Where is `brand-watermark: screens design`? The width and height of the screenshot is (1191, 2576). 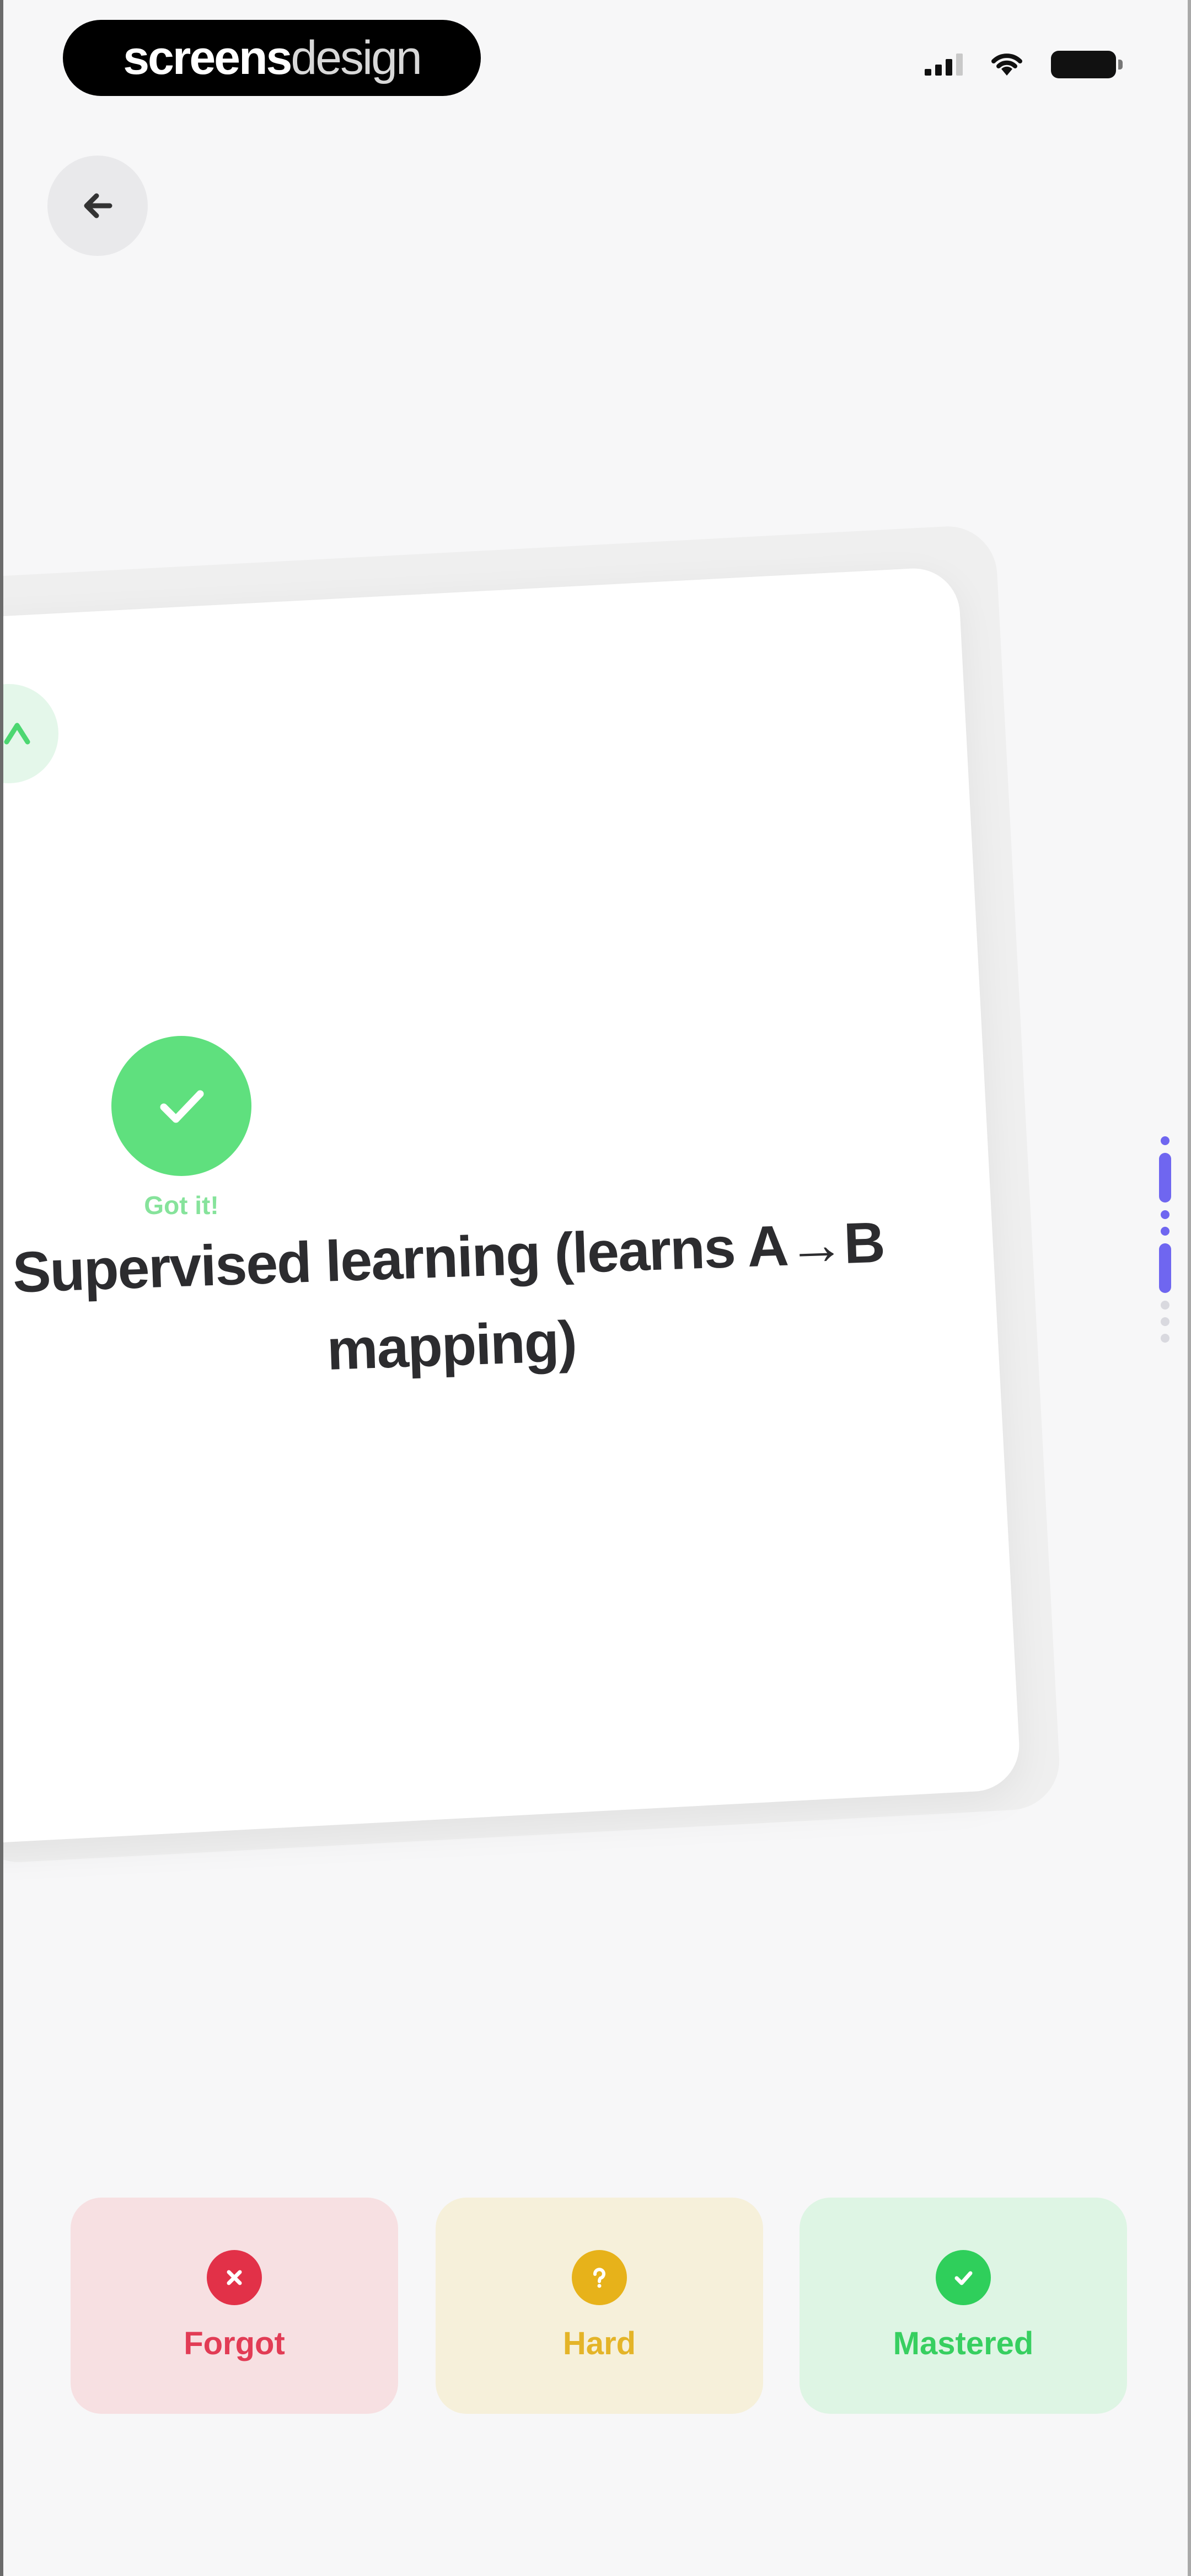 brand-watermark: screens design is located at coordinates (272, 58).